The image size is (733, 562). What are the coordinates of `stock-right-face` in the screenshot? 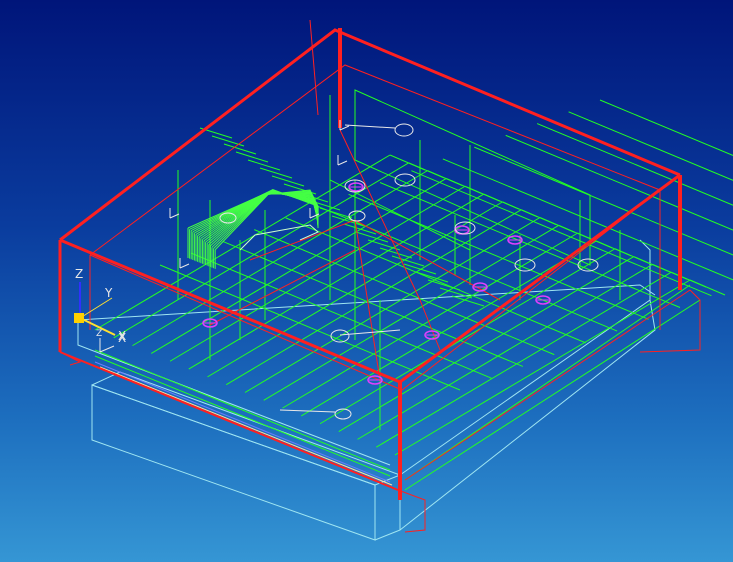 It's located at (525, 357).